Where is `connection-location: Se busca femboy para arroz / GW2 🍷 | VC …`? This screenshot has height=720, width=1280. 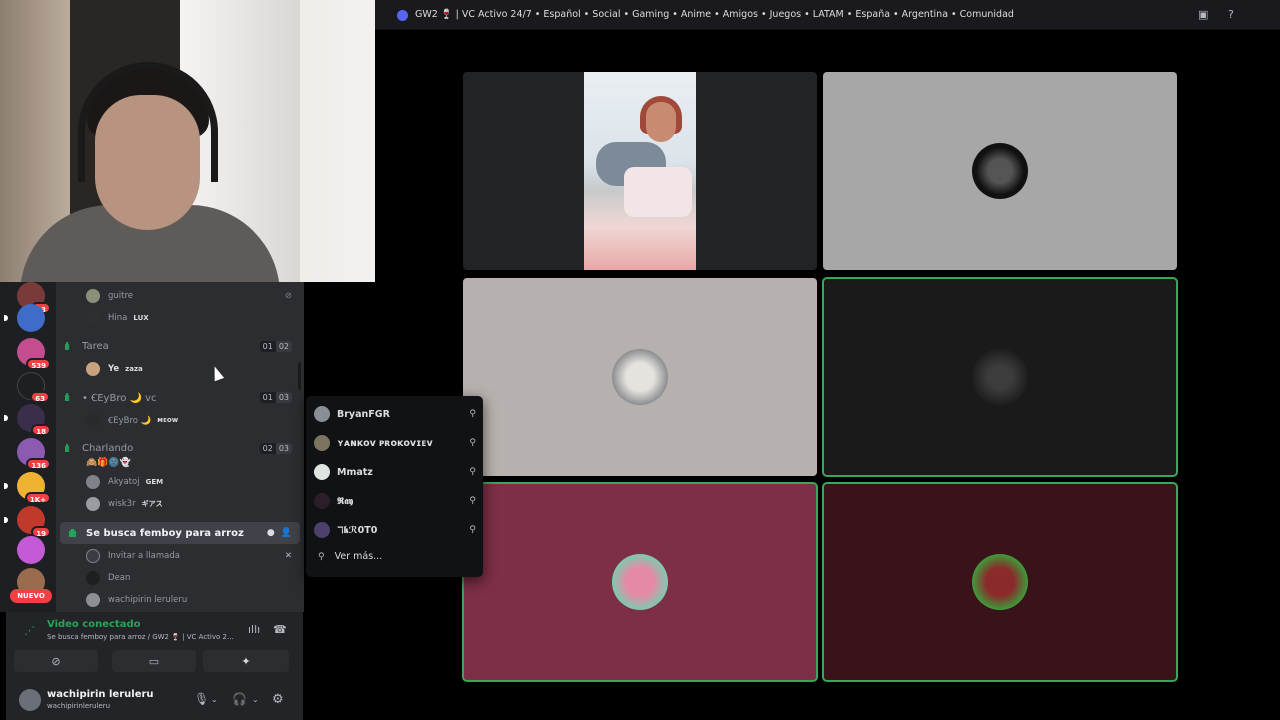 connection-location: Se busca femboy para arroz / GW2 🍷 | VC … is located at coordinates (144, 637).